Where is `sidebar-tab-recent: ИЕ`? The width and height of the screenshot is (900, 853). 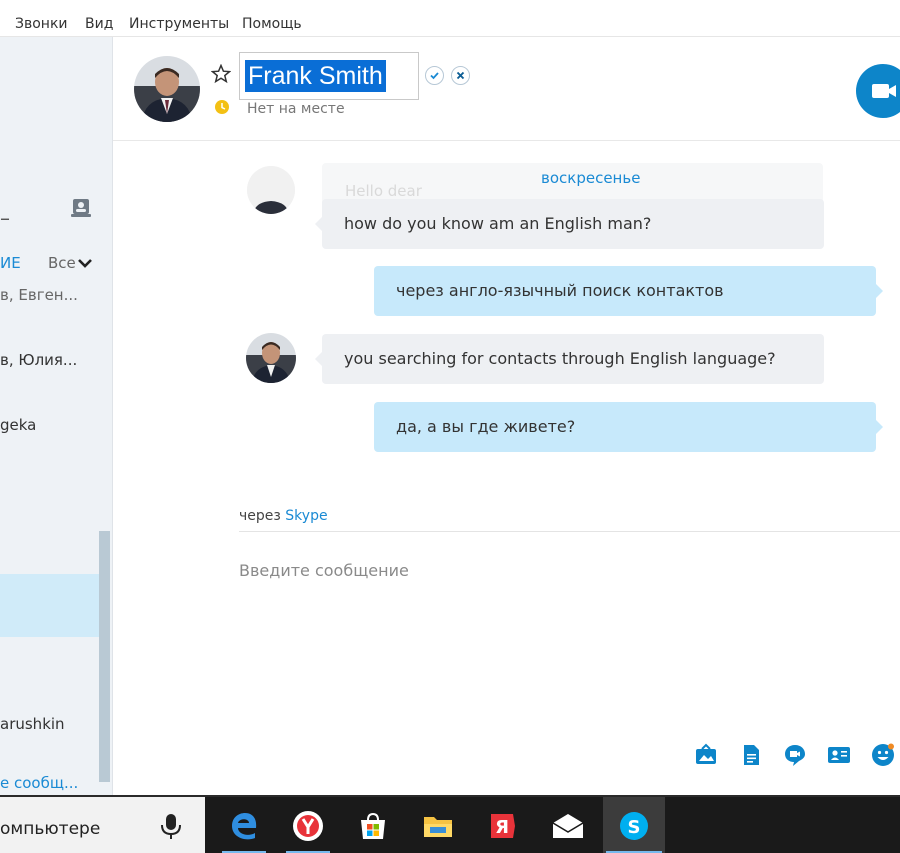
sidebar-tab-recent: ИЕ is located at coordinates (10, 263).